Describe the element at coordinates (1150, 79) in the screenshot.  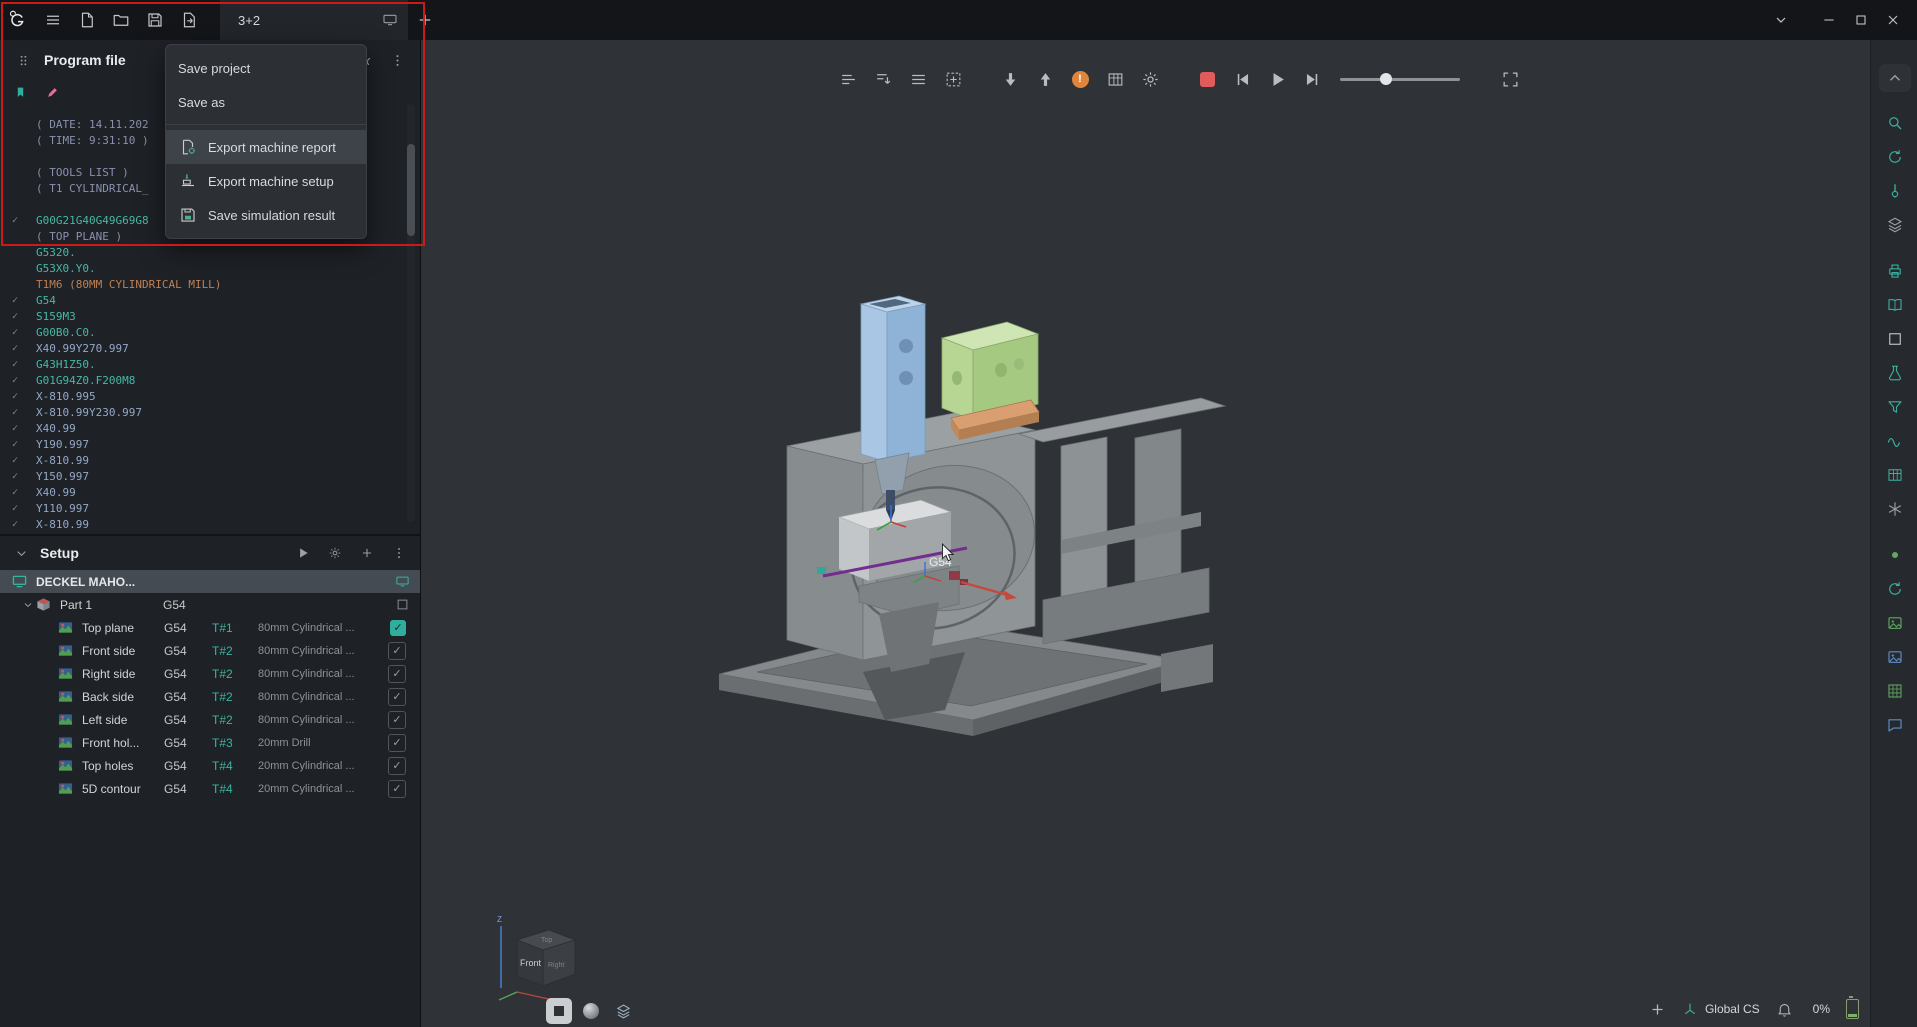
I see `simulation-settings-button` at that location.